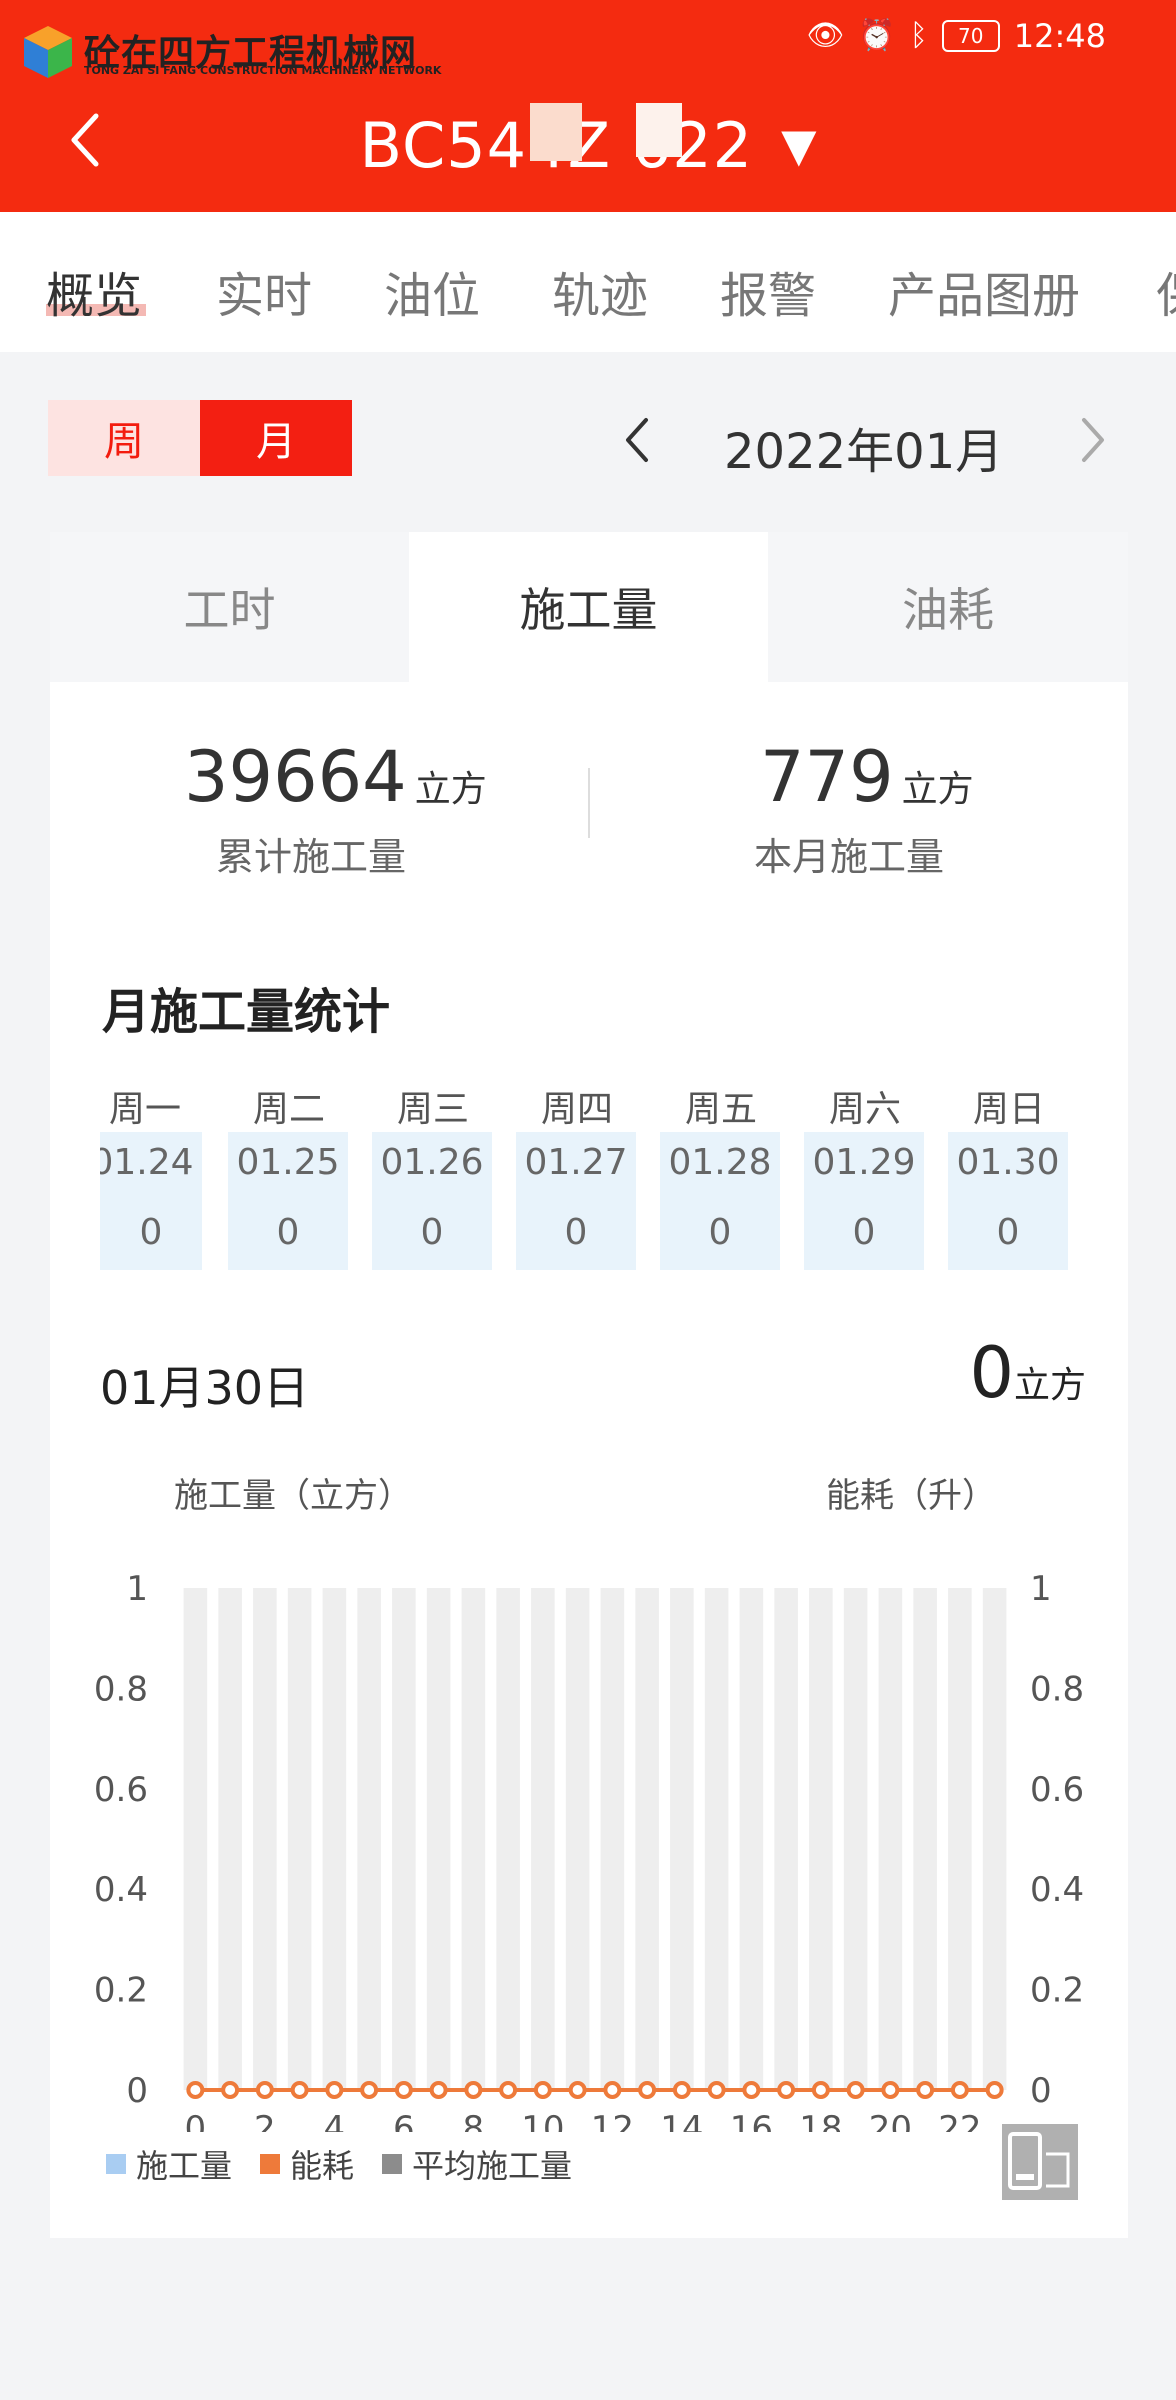 The image size is (1176, 2400). What do you see at coordinates (432, 1201) in the screenshot?
I see `day-cell: 01.26 0` at bounding box center [432, 1201].